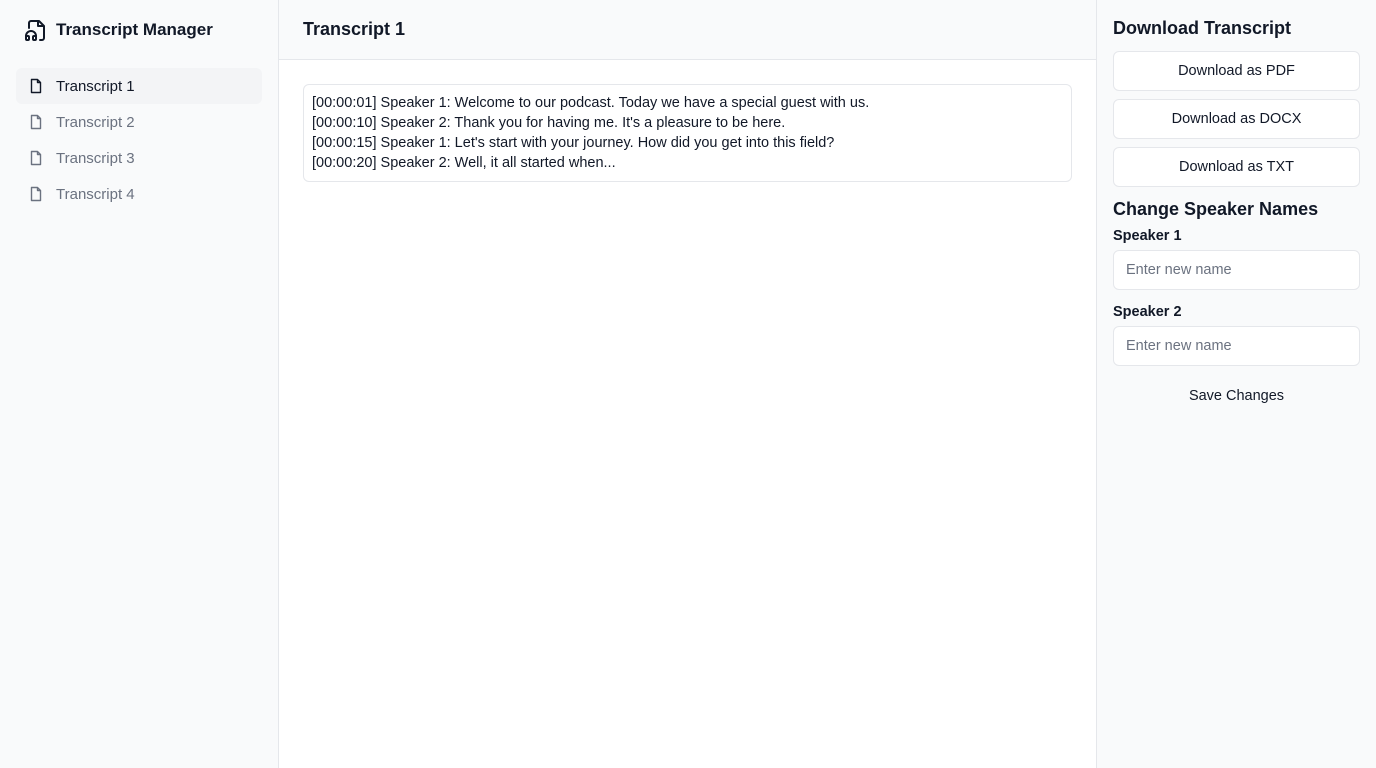 Image resolution: width=1376 pixels, height=768 pixels. What do you see at coordinates (139, 158) in the screenshot?
I see `sidebar-item-transcript-3: Transcript 3` at bounding box center [139, 158].